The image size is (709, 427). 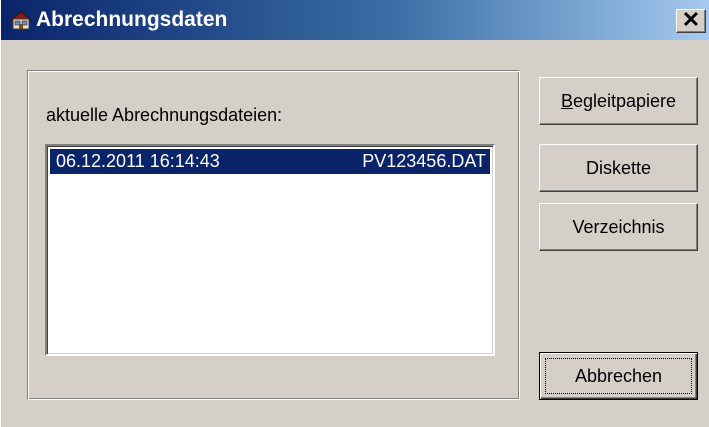 I want to click on diskette-button: Diskette, so click(x=618, y=168).